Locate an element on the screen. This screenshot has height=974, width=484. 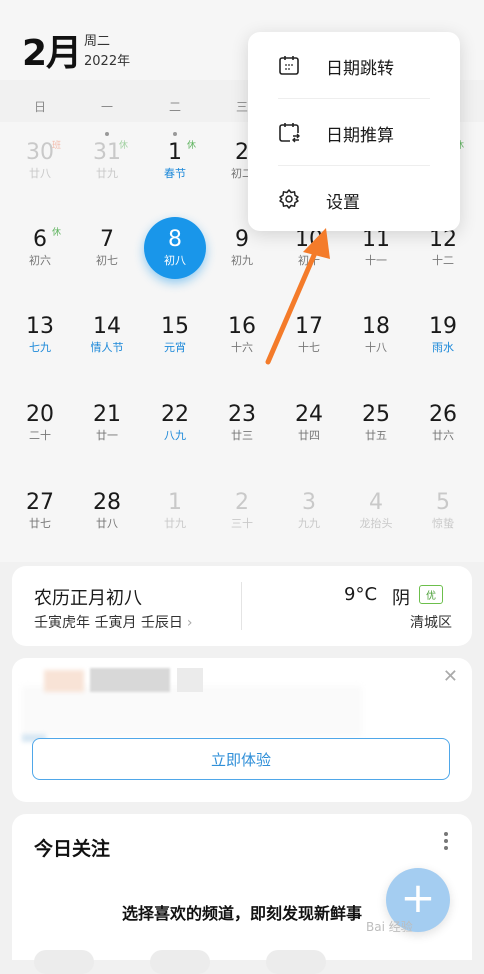
day-cell: 23 廿三 is located at coordinates (242, 426).